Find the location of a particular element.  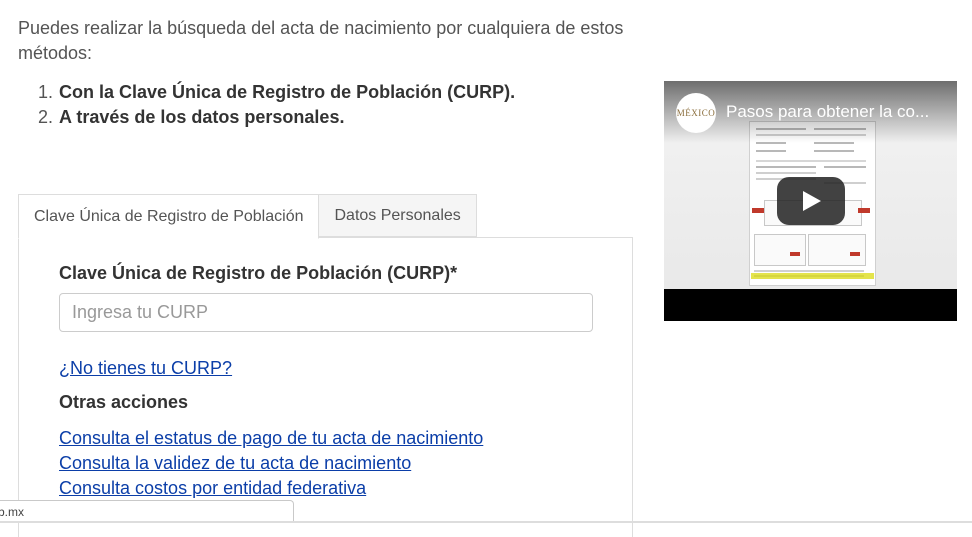

no-curp-link: ¿No tienes tu CURP? is located at coordinates (145, 368).